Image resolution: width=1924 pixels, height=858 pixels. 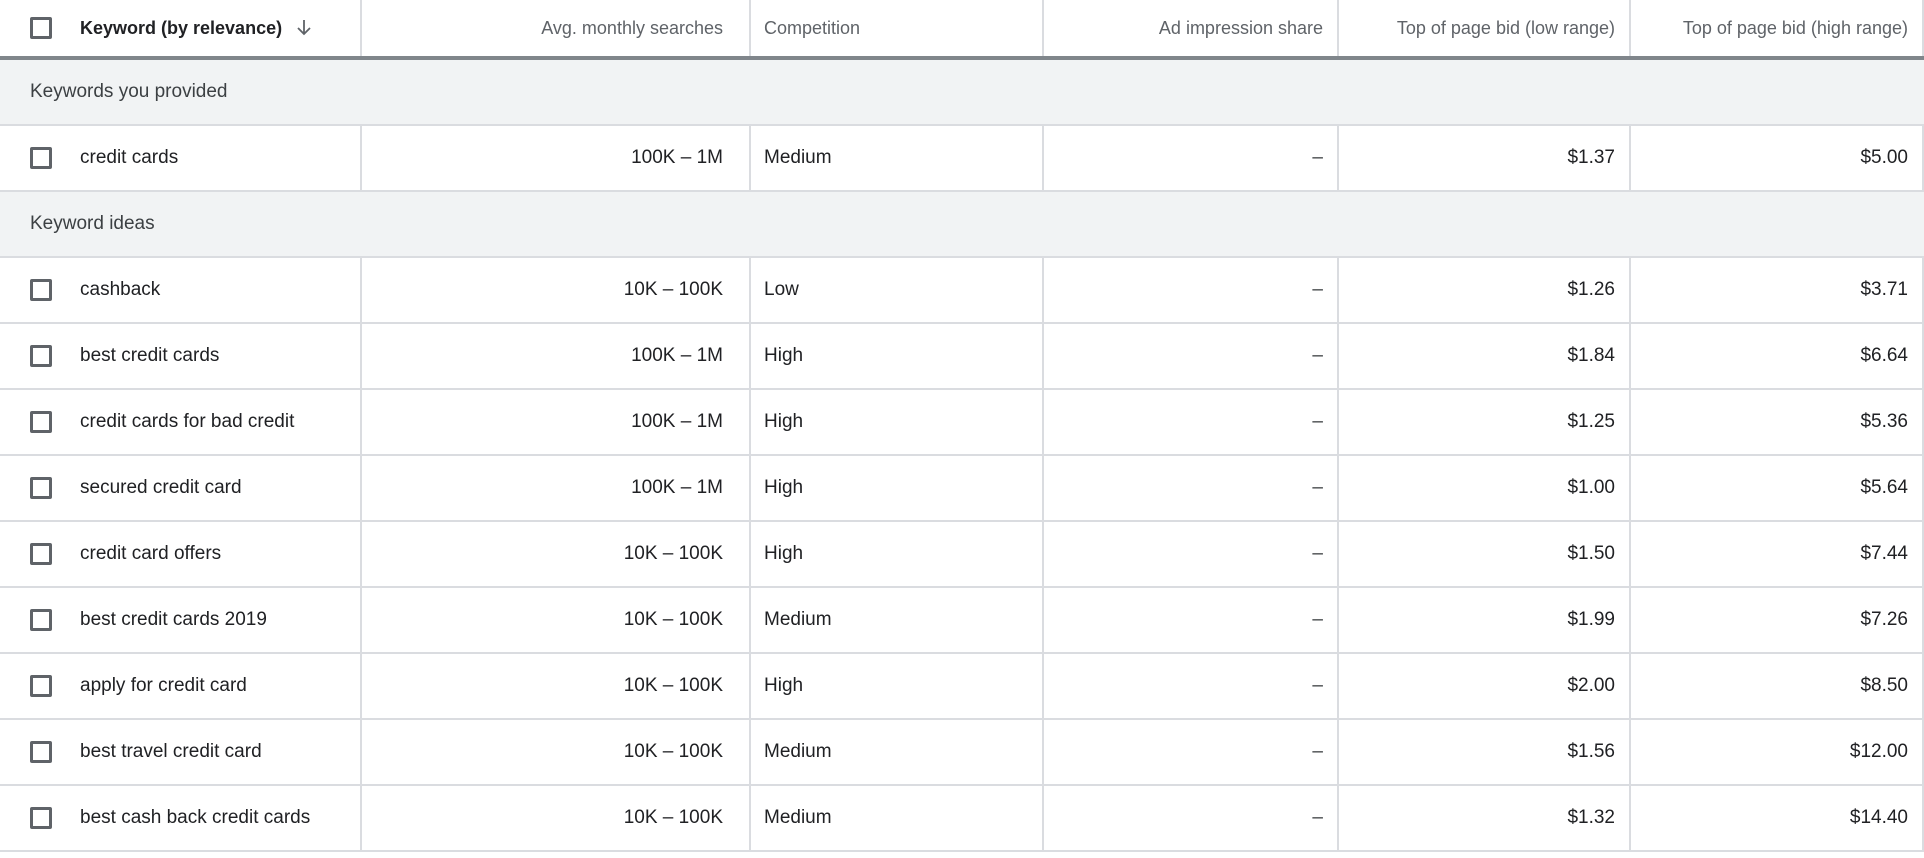 I want to click on bid-low-cell: $1.32, so click(x=1485, y=818).